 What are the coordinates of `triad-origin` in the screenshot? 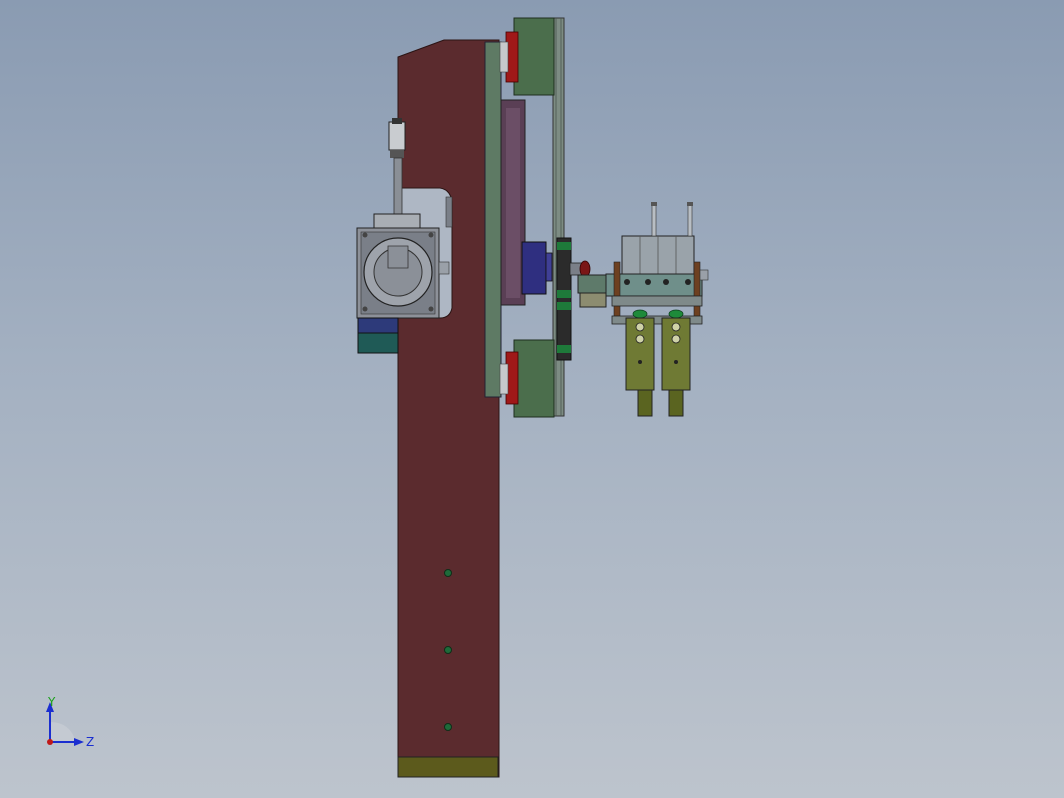 It's located at (50, 742).